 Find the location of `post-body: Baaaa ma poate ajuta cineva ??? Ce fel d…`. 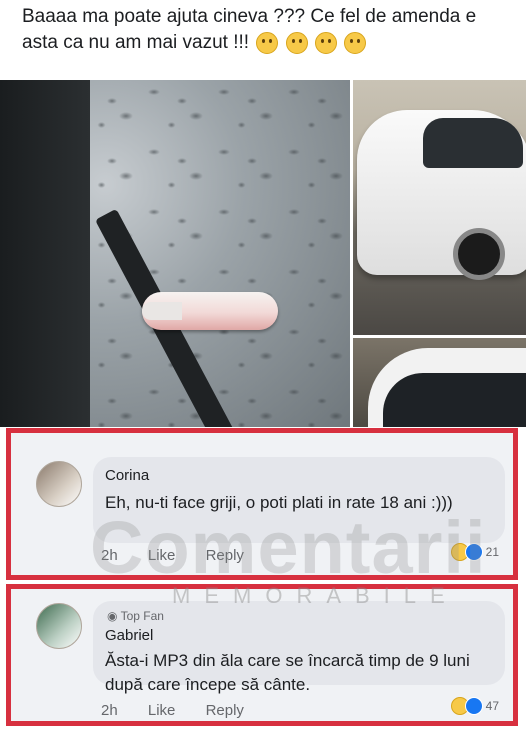

post-body: Baaaa ma poate ajuta cineva ??? Ce fel d… is located at coordinates (249, 30).